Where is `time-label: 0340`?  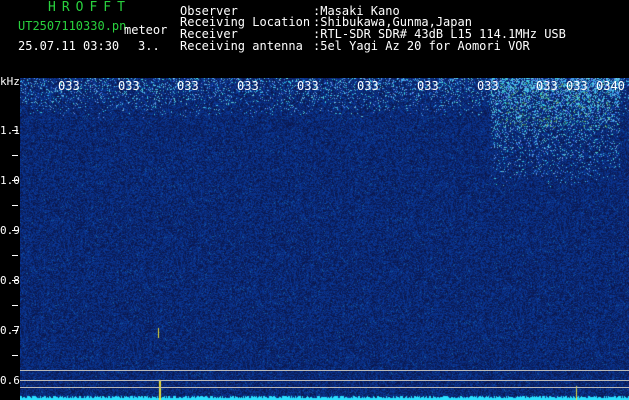 time-label: 0340 is located at coordinates (610, 86).